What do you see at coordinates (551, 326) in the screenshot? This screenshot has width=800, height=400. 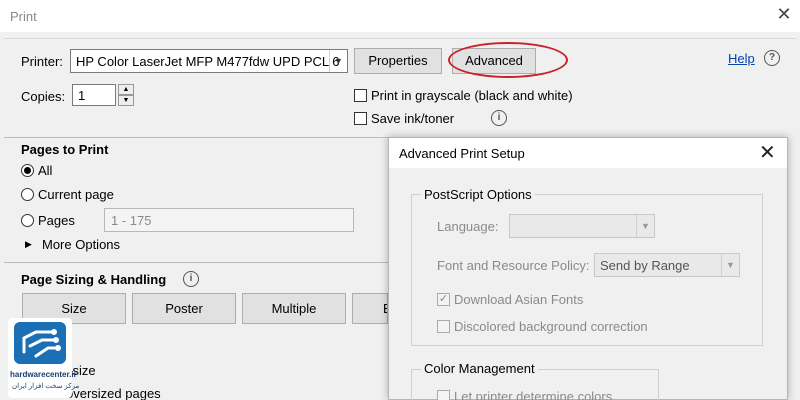 I see `discolored-label: Discolored background correction` at bounding box center [551, 326].